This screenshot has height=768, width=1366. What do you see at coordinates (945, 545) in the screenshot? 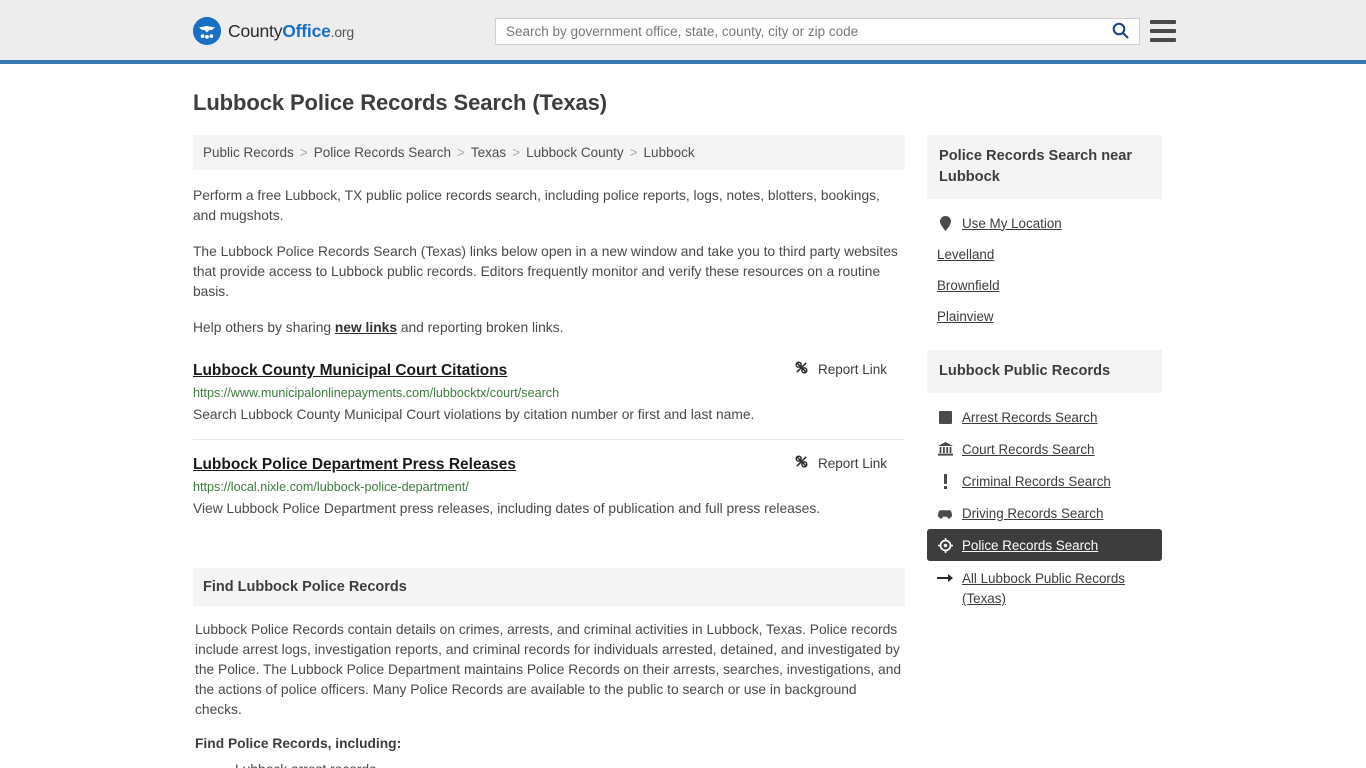
I see `police-badge-icon` at bounding box center [945, 545].